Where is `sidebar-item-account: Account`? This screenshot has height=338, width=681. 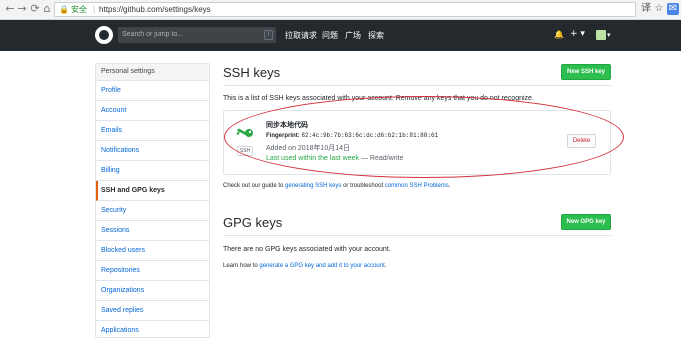
sidebar-item-account: Account is located at coordinates (152, 111).